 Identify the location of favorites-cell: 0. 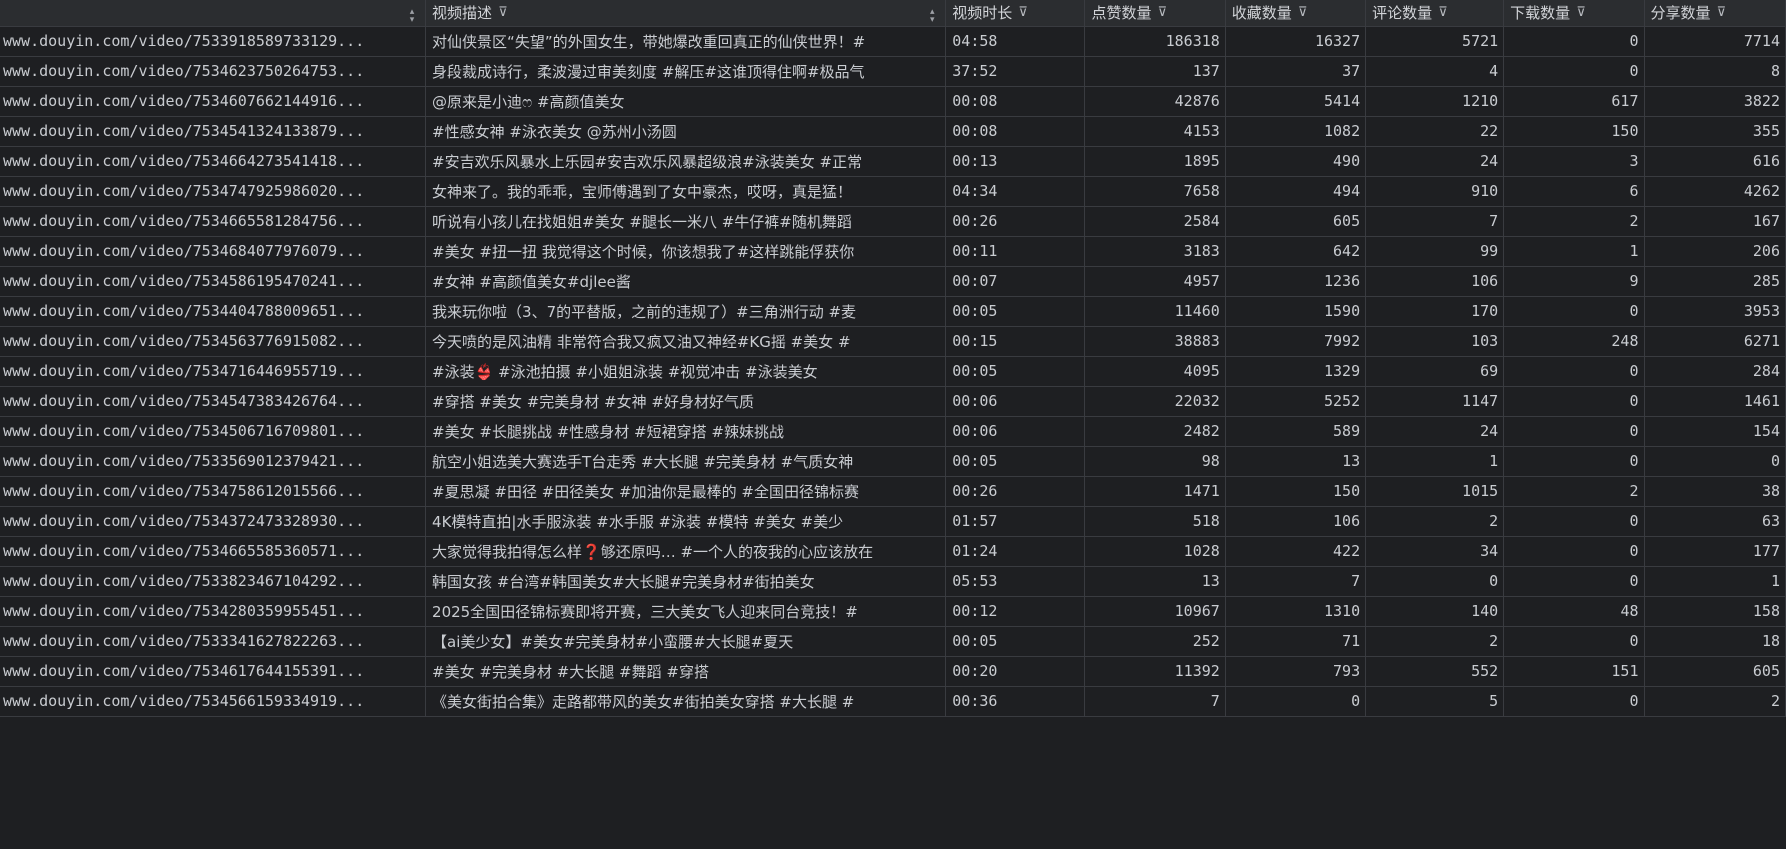
(1296, 701).